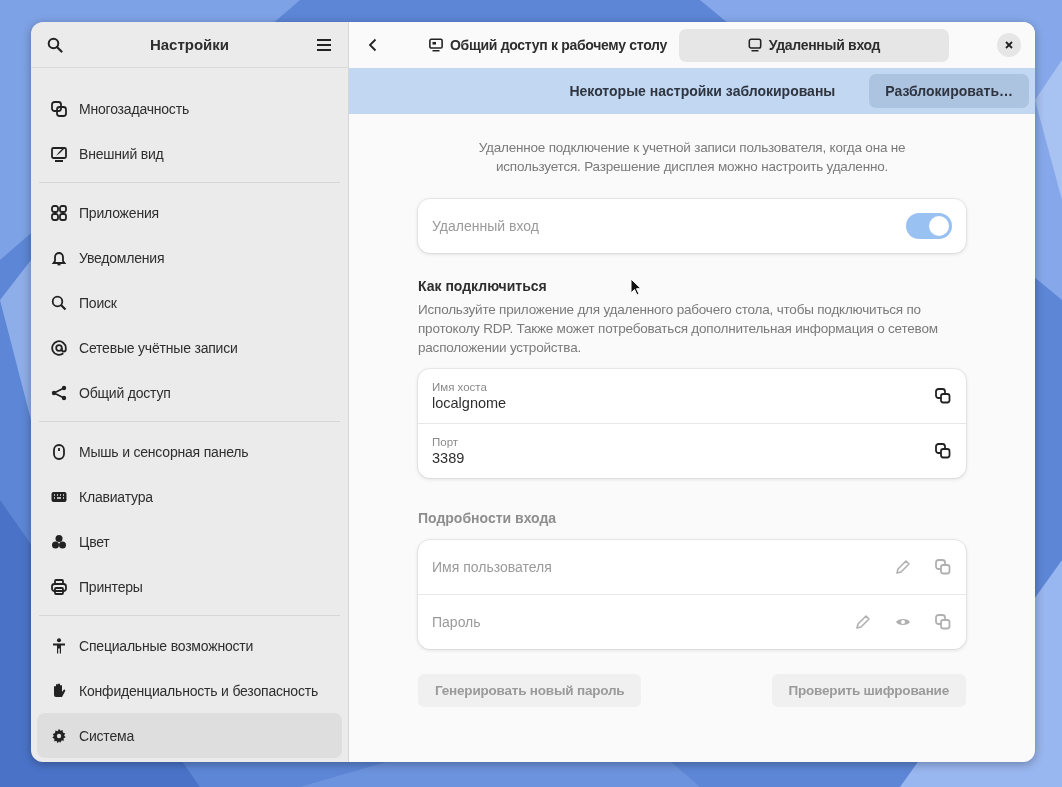 This screenshot has height=787, width=1062. I want to click on sidebar-item: Сетевые учётные записи, so click(189, 347).